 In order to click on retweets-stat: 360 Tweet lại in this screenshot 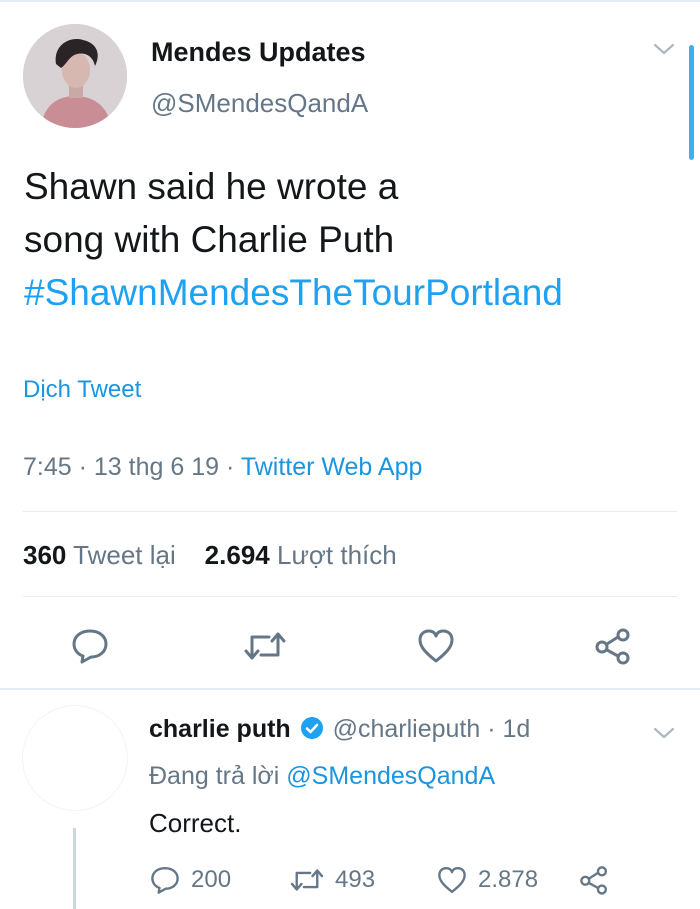, I will do `click(99, 555)`.